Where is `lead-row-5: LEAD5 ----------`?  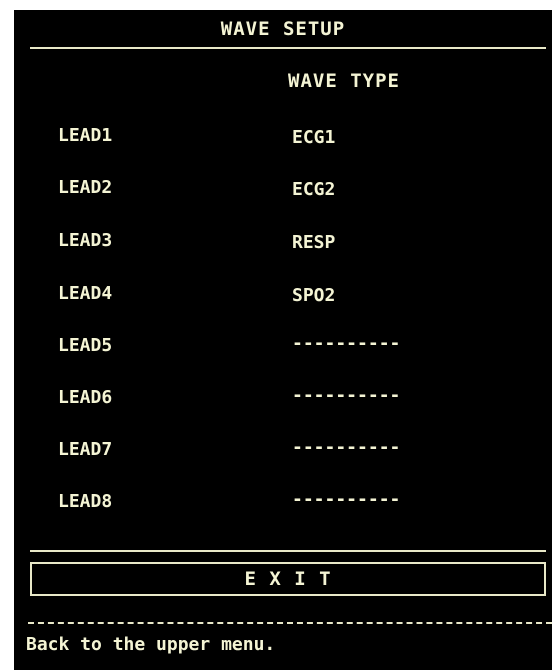 lead-row-5: LEAD5 ---------- is located at coordinates (283, 349).